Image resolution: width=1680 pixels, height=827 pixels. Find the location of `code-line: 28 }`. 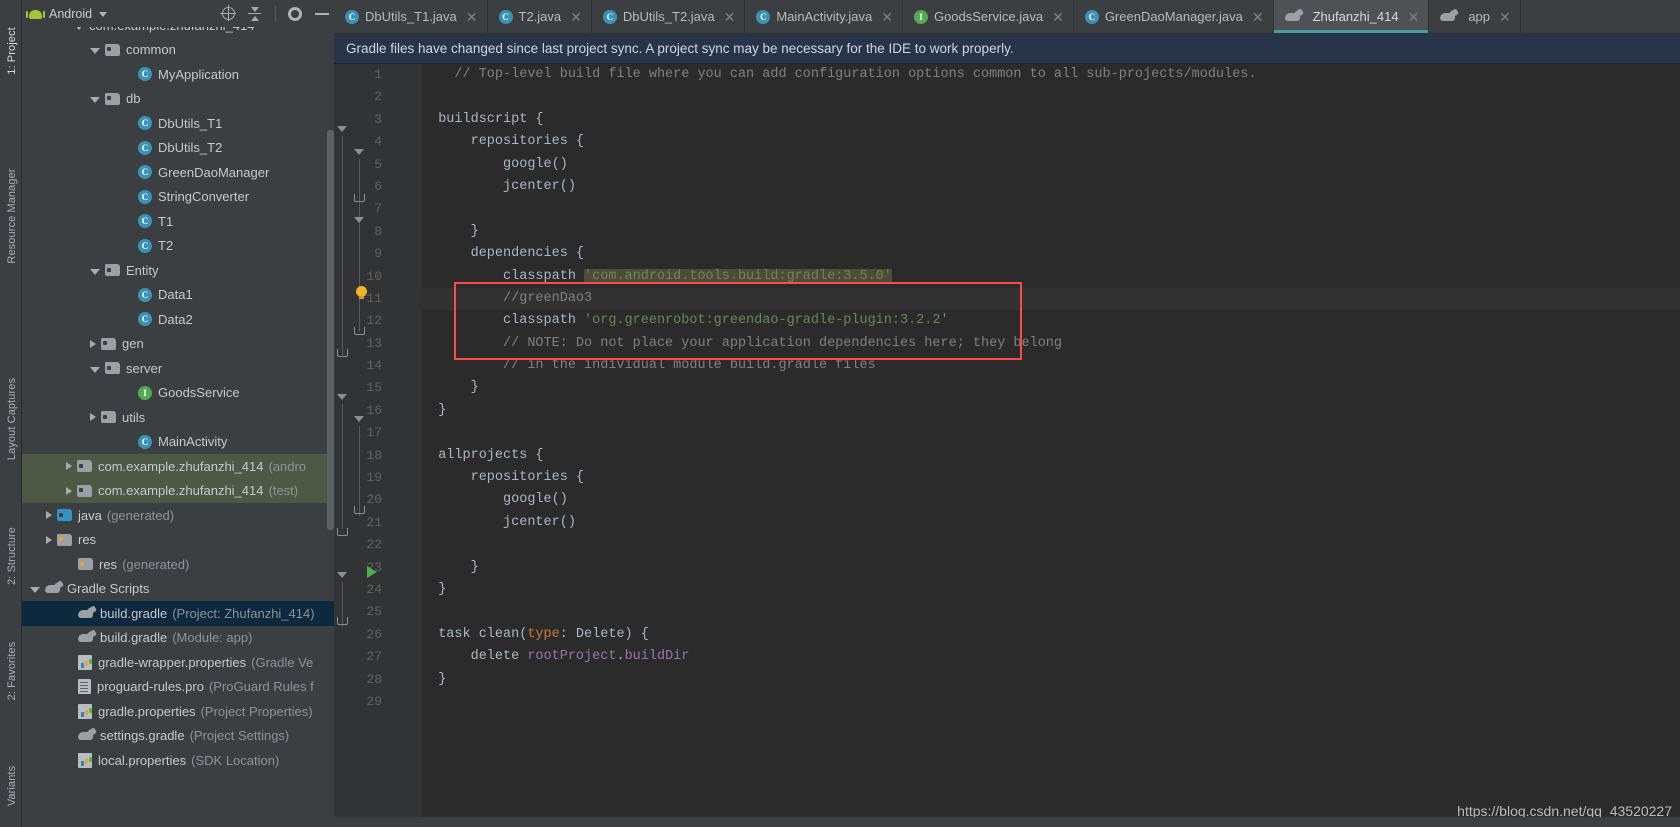

code-line: 28 } is located at coordinates (1023, 680).